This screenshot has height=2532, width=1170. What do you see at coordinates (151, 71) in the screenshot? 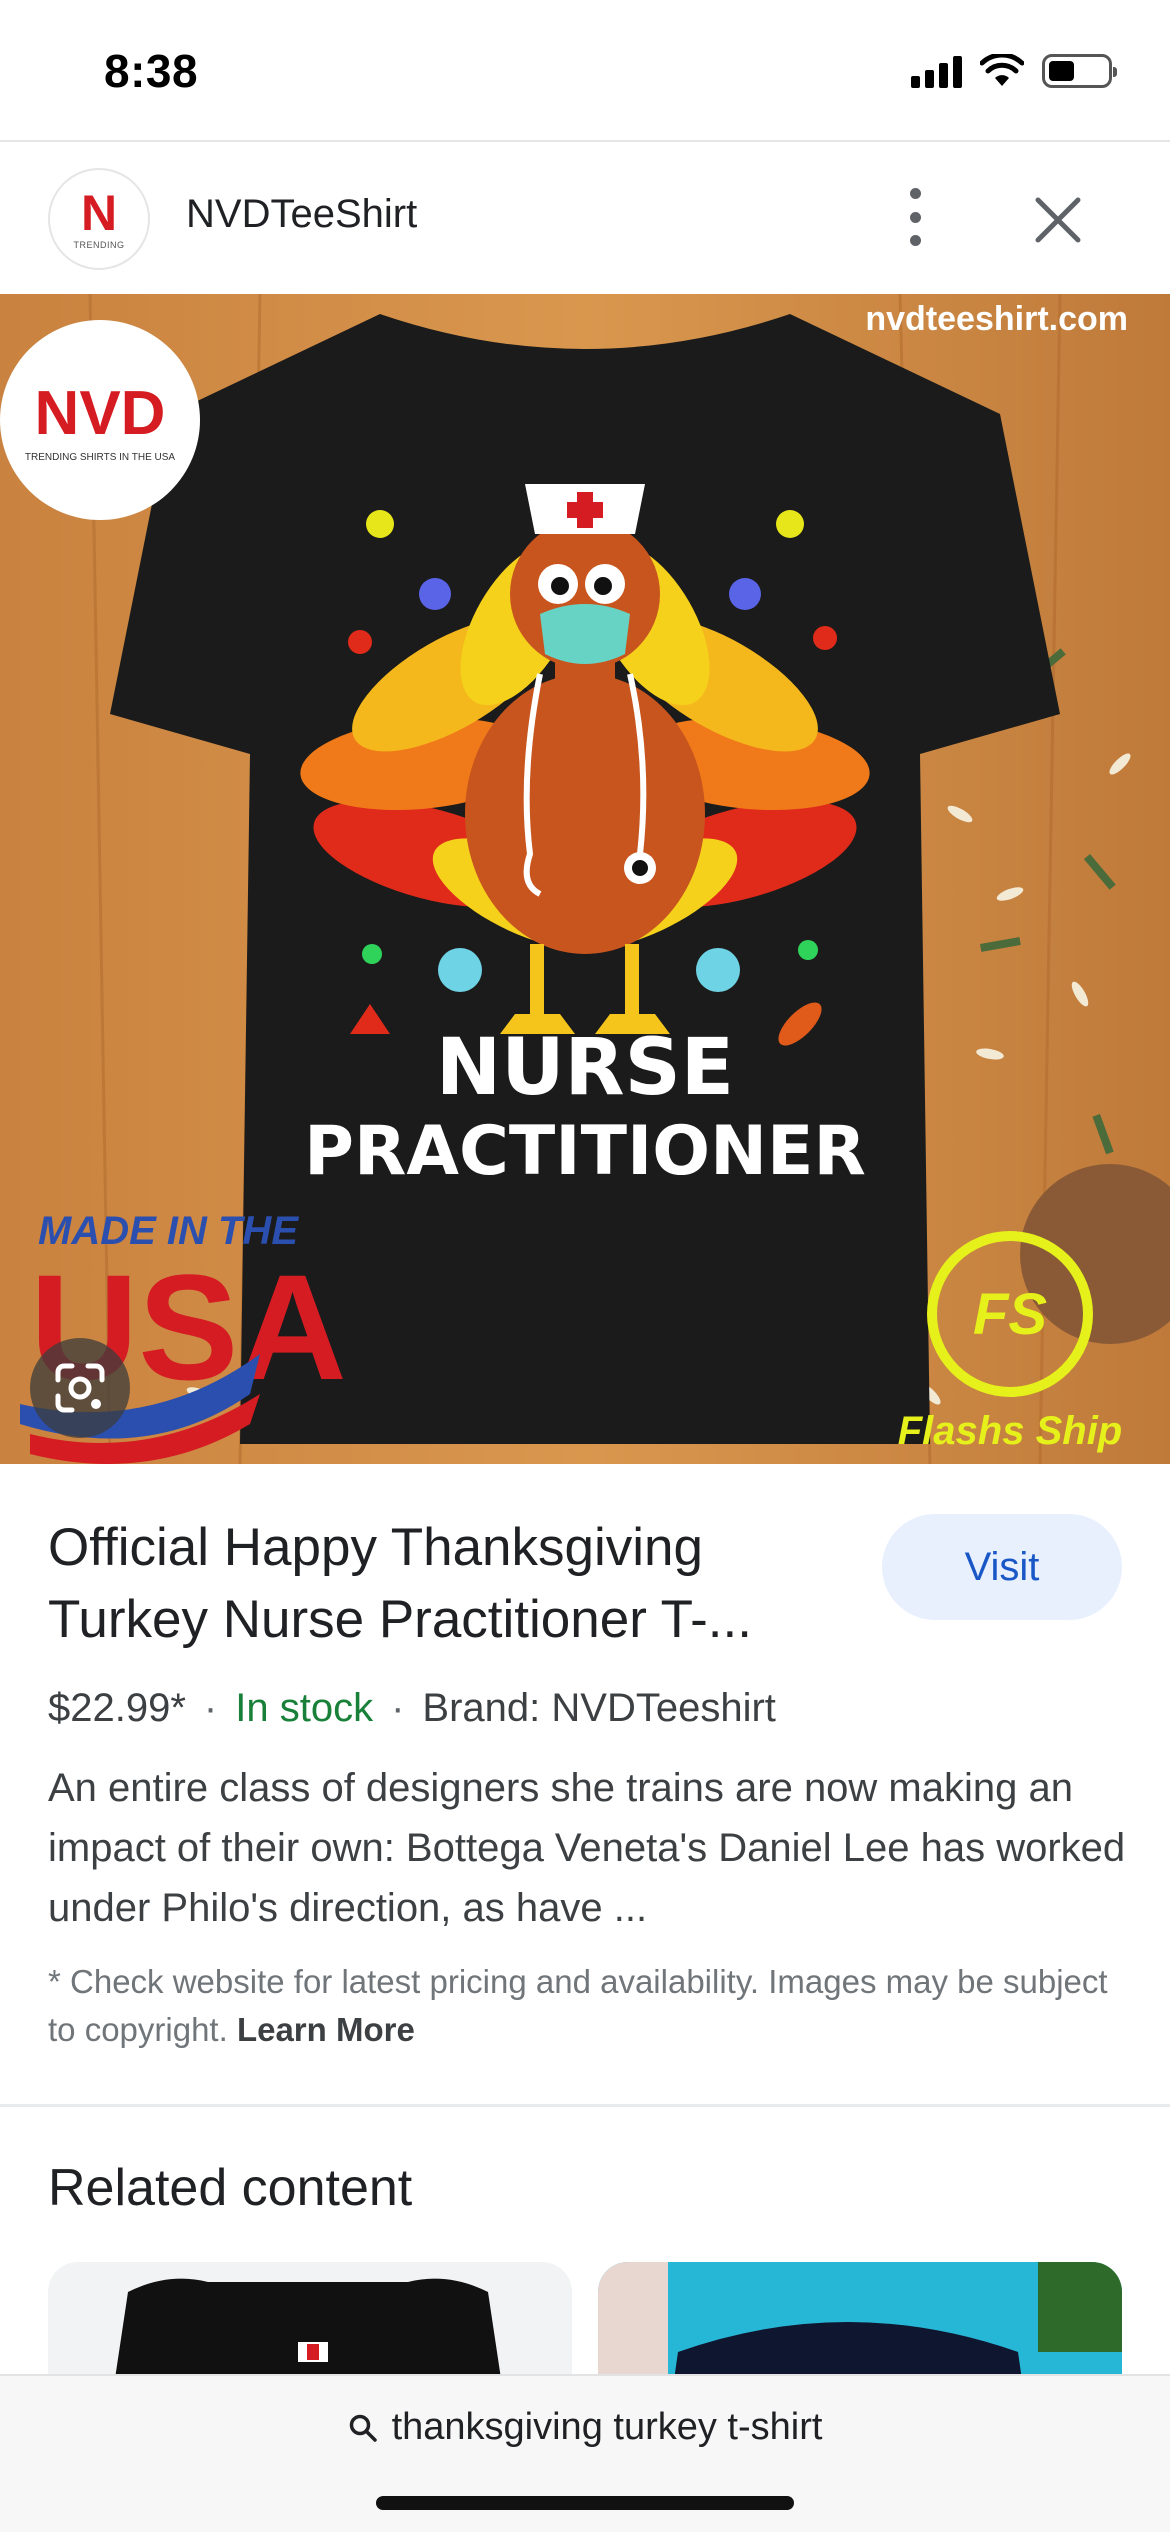
I see `status-time: 8:38` at bounding box center [151, 71].